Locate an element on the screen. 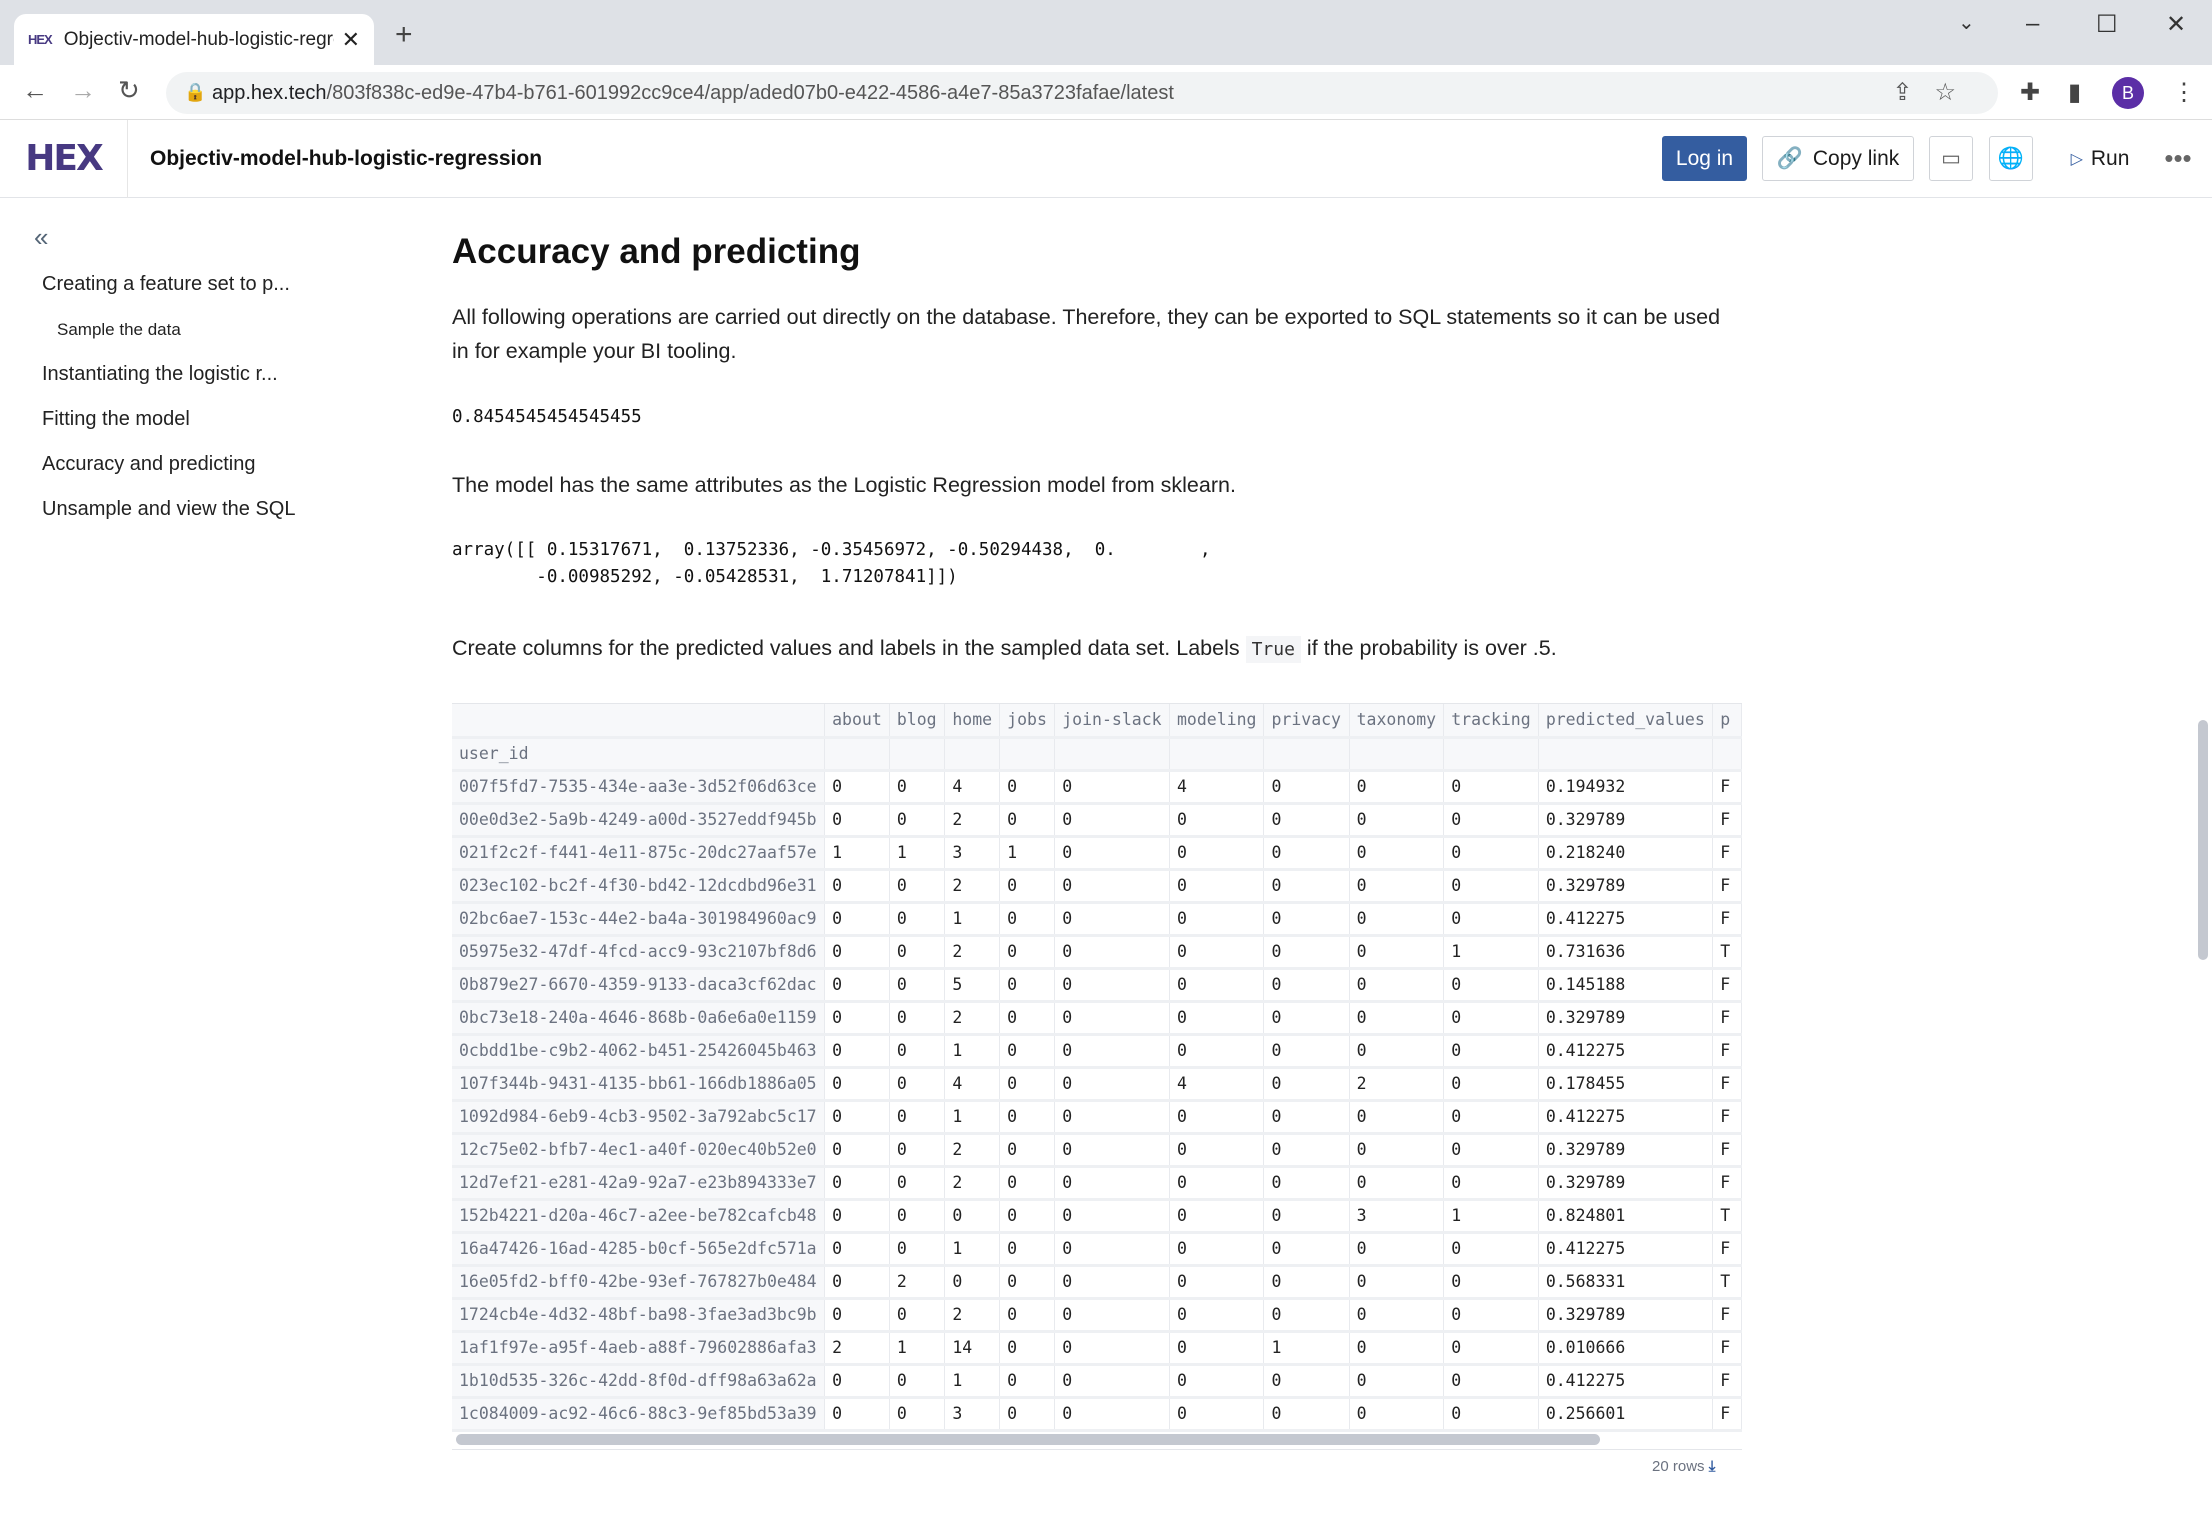 Image resolution: width=2212 pixels, height=1516 pixels. column-header: home is located at coordinates (972, 721).